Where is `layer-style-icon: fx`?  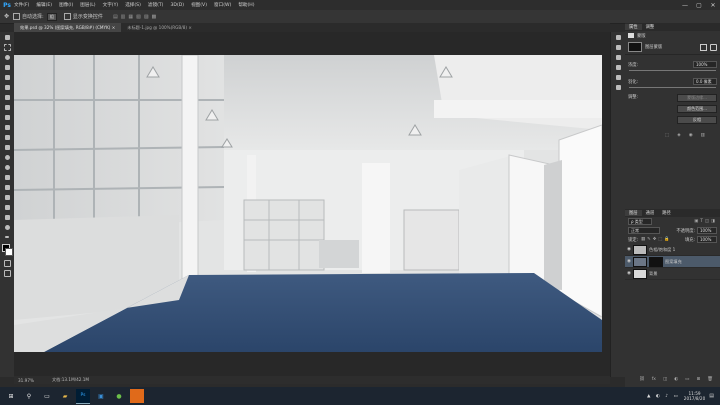
layer-style-icon: fx is located at coordinates (654, 379).